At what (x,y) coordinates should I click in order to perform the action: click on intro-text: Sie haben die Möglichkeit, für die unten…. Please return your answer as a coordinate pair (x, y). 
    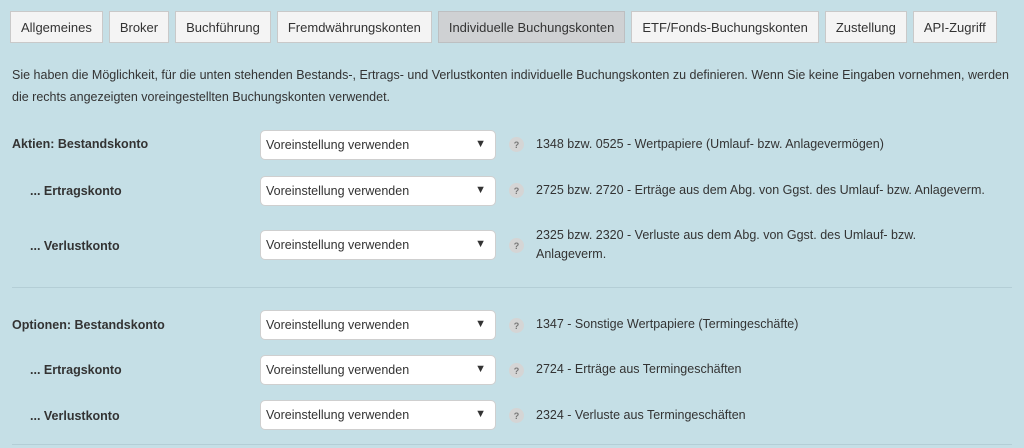
    Looking at the image, I should click on (510, 86).